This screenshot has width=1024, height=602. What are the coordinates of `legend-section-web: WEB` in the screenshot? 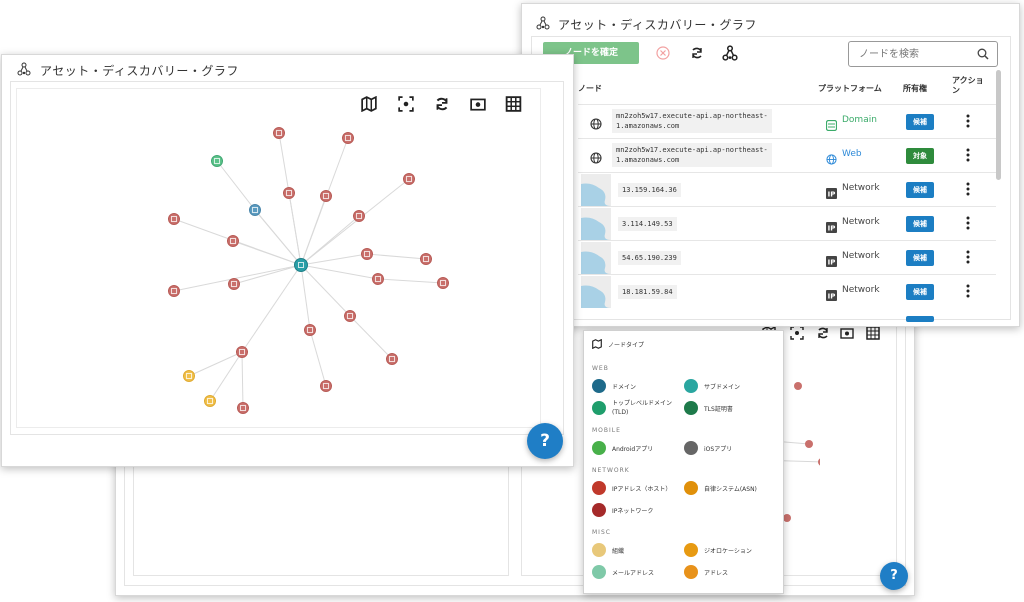 It's located at (600, 368).